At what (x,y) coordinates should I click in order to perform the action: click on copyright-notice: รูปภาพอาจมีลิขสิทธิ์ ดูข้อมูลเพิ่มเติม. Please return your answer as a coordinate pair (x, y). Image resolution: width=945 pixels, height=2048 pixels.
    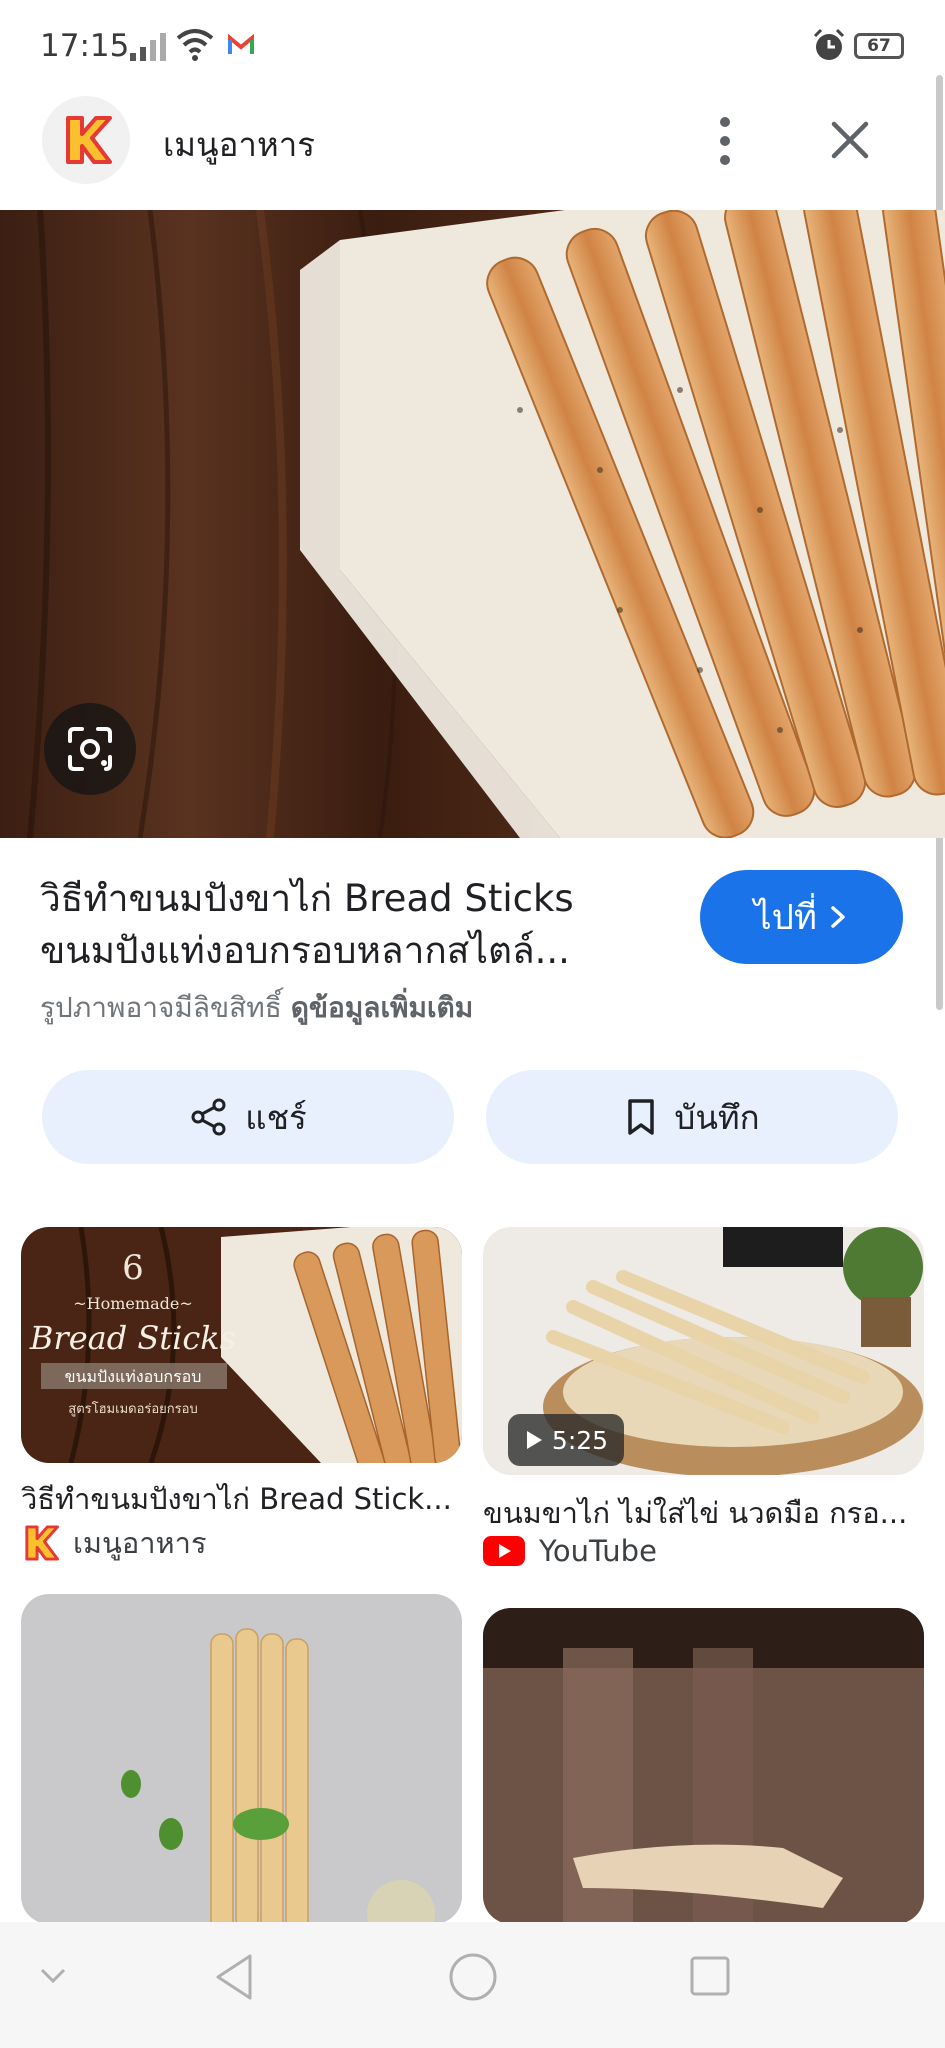
    Looking at the image, I should click on (256, 1008).